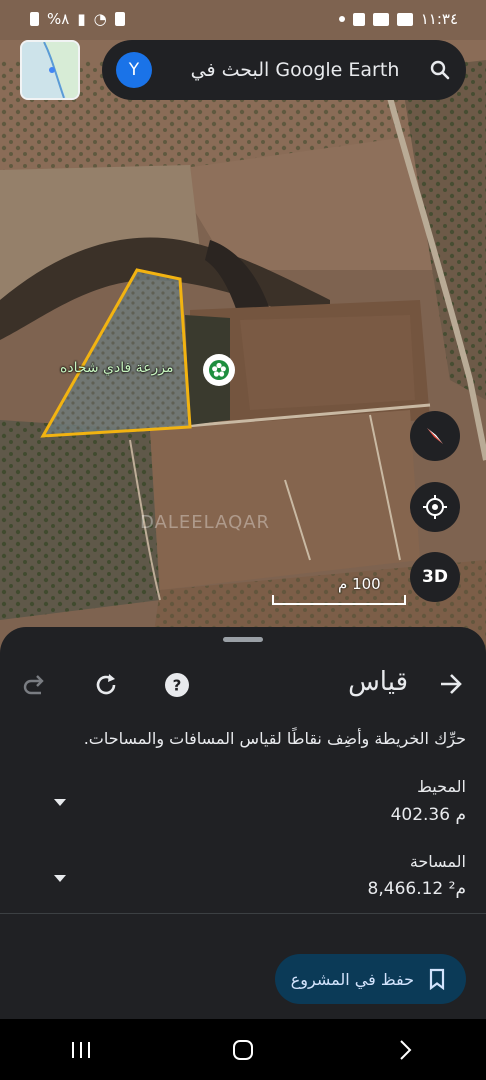 This screenshot has width=486, height=1080. Describe the element at coordinates (428, 815) in the screenshot. I see `perimeter-value: 402.36 م` at that location.